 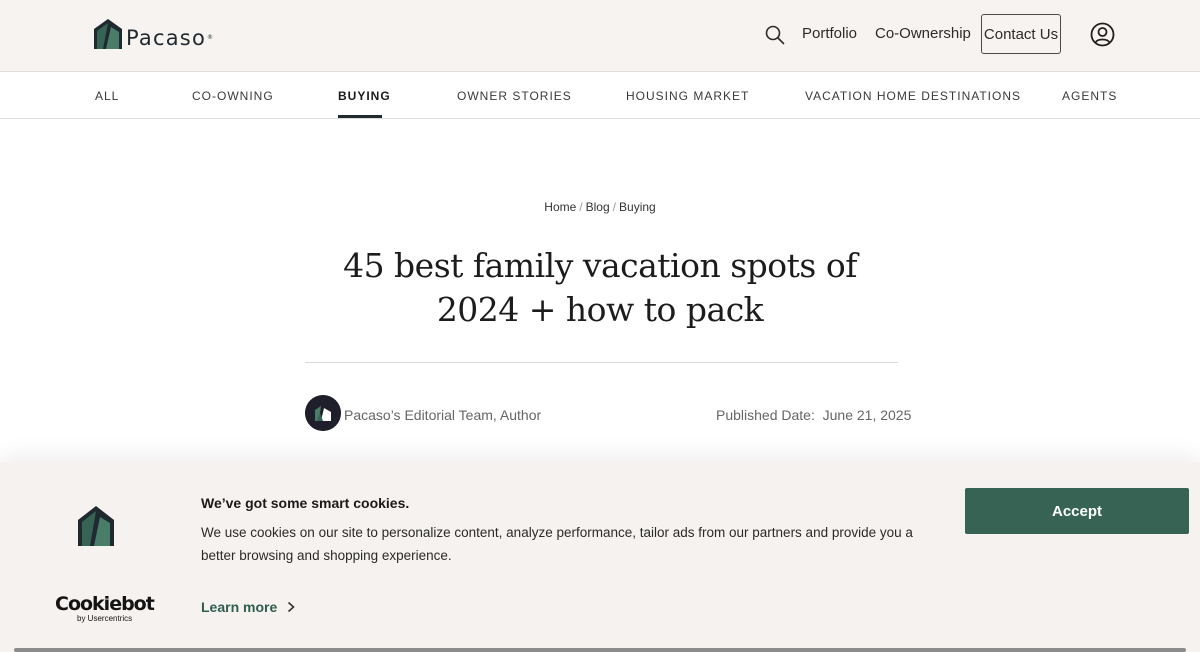 I want to click on category-owner-stories: OWNER STORIES, so click(x=514, y=96).